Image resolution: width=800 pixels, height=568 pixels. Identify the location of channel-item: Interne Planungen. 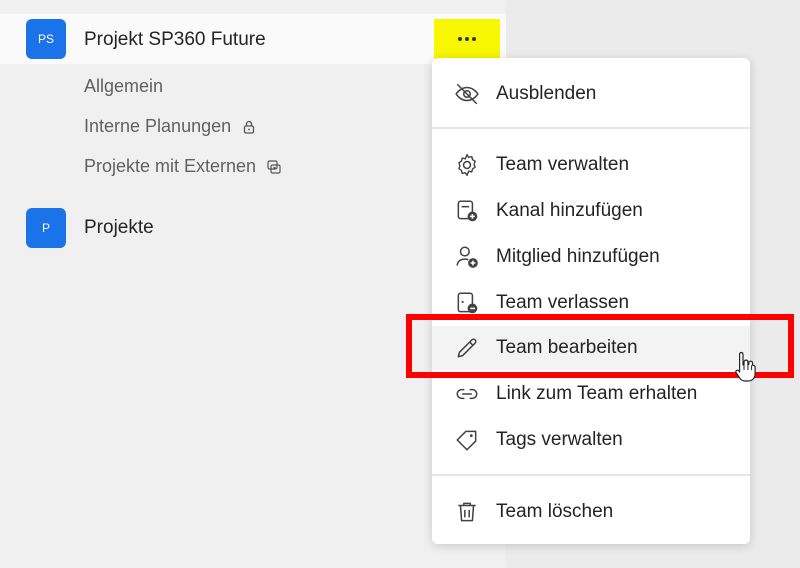
(170, 126).